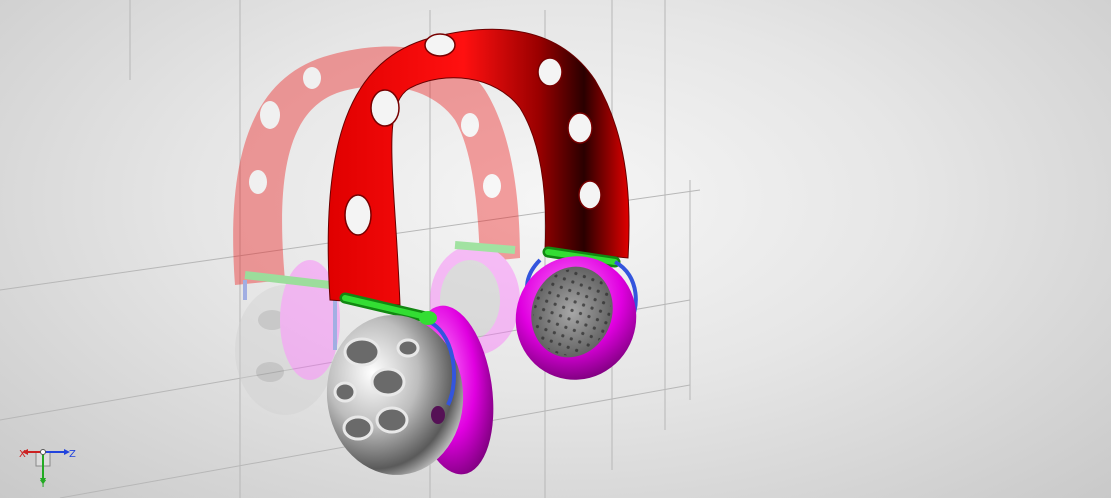 This screenshot has width=1111, height=498. What do you see at coordinates (43, 484) in the screenshot?
I see `y-axis-label: Y` at bounding box center [43, 484].